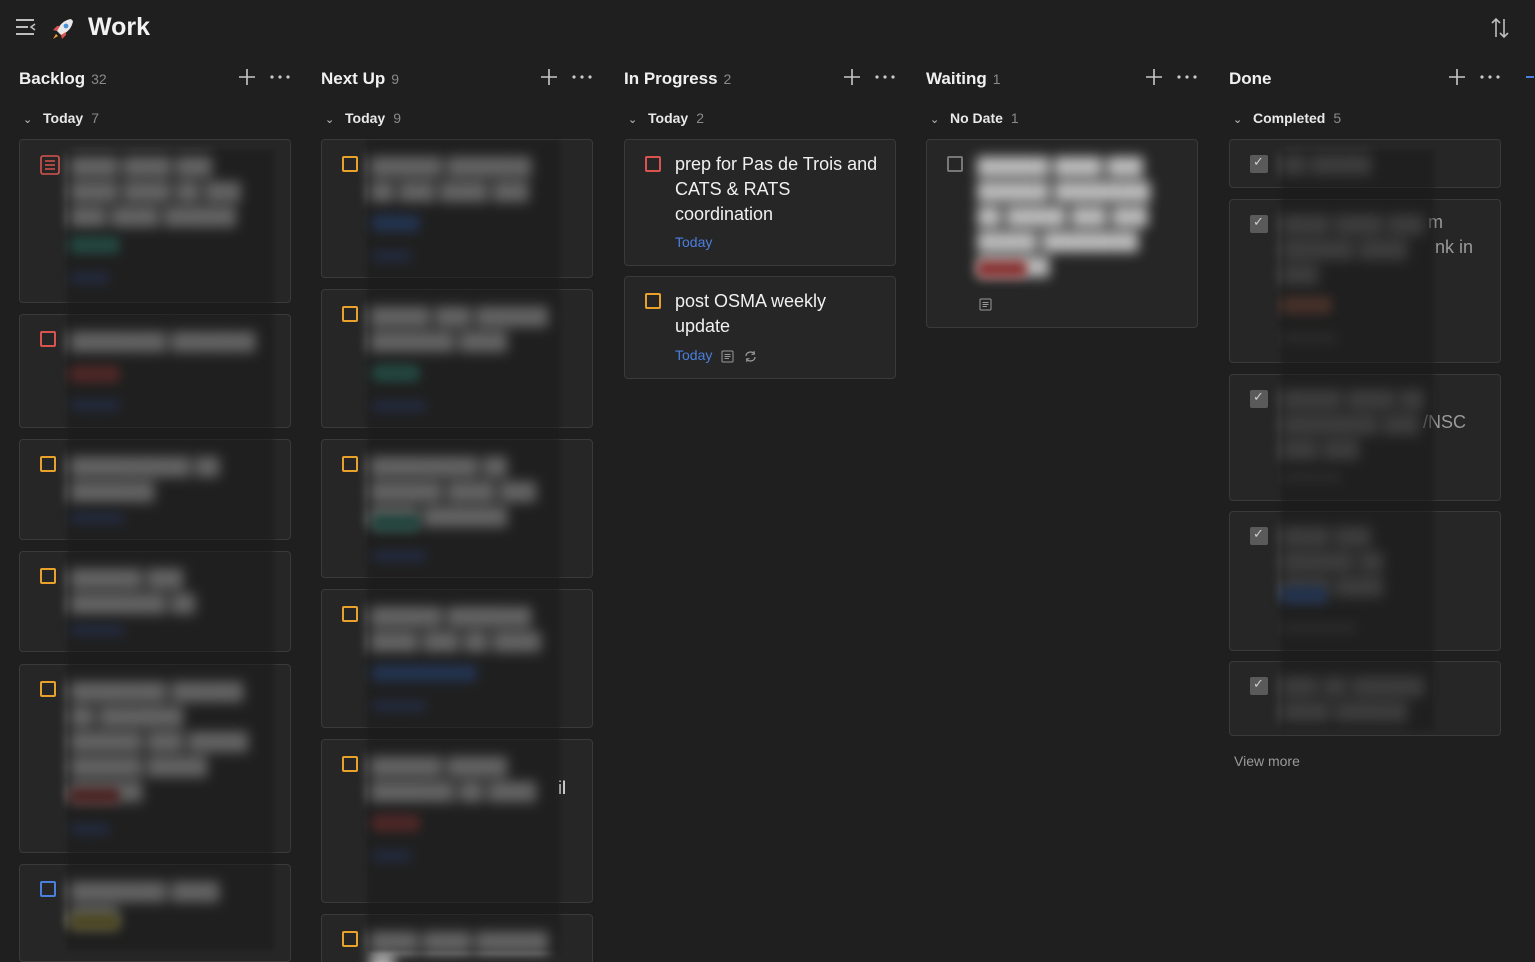  What do you see at coordinates (95, 118) in the screenshot?
I see `group-count: 7` at bounding box center [95, 118].